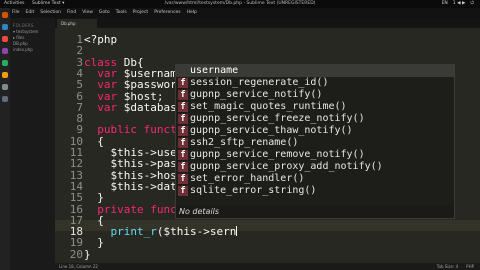 Image resolution: width=480 pixels, height=270 pixels. I want to click on autocomplete-item: f set_magic_quotes_runtime(), so click(315, 107).